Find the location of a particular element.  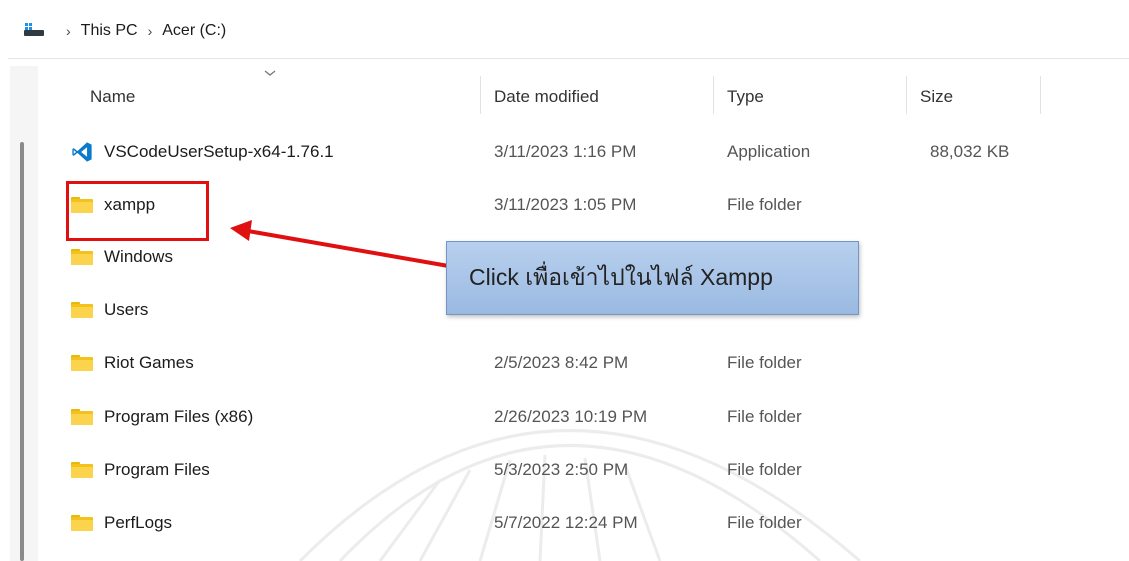

scrollbar-track is located at coordinates (24, 313).